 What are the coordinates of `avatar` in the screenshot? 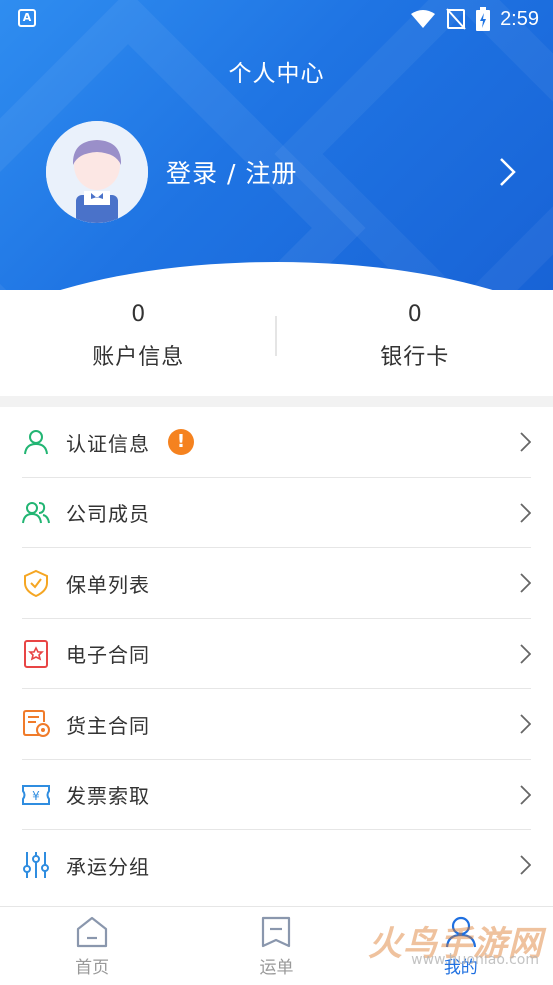 It's located at (97, 172).